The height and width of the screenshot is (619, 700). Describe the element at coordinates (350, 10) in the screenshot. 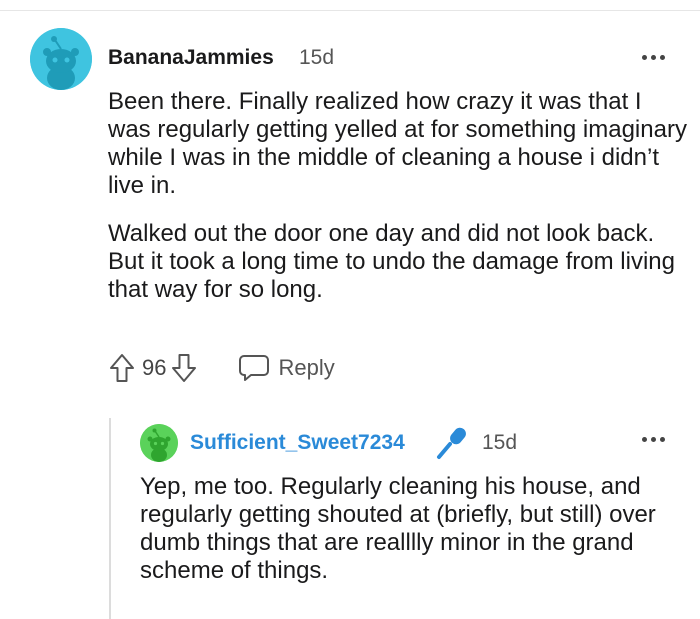

I see `top-divider` at that location.